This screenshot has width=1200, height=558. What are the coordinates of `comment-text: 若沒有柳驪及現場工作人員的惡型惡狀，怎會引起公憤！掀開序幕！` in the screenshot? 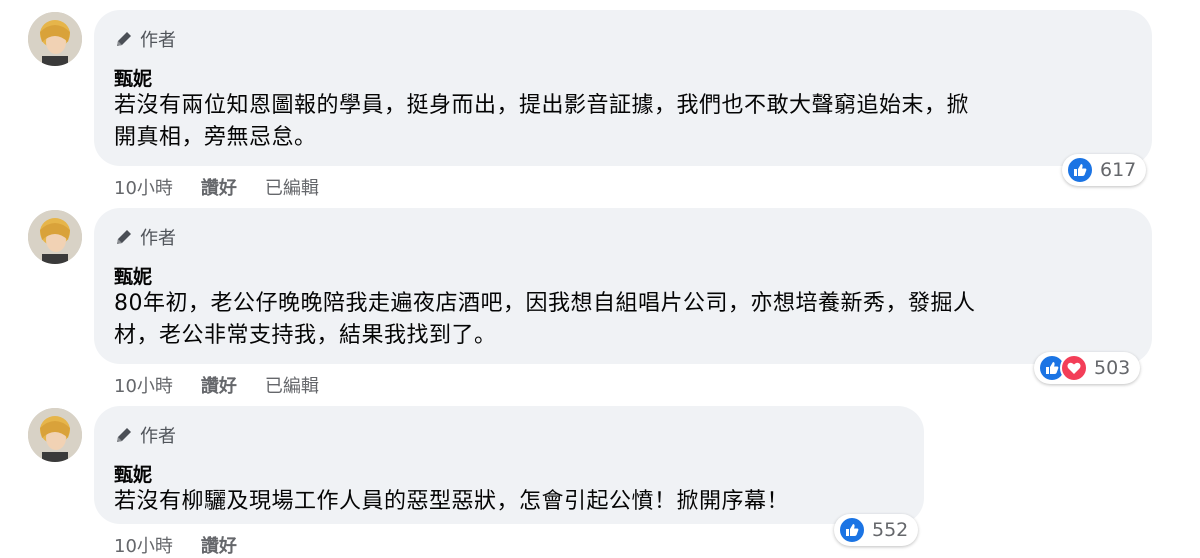 It's located at (452, 501).